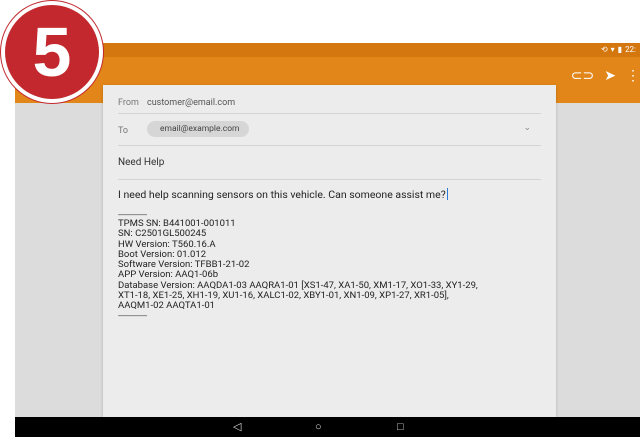 The width and height of the screenshot is (640, 437). What do you see at coordinates (582, 76) in the screenshot?
I see `attach-icon: ⊂⊃` at bounding box center [582, 76].